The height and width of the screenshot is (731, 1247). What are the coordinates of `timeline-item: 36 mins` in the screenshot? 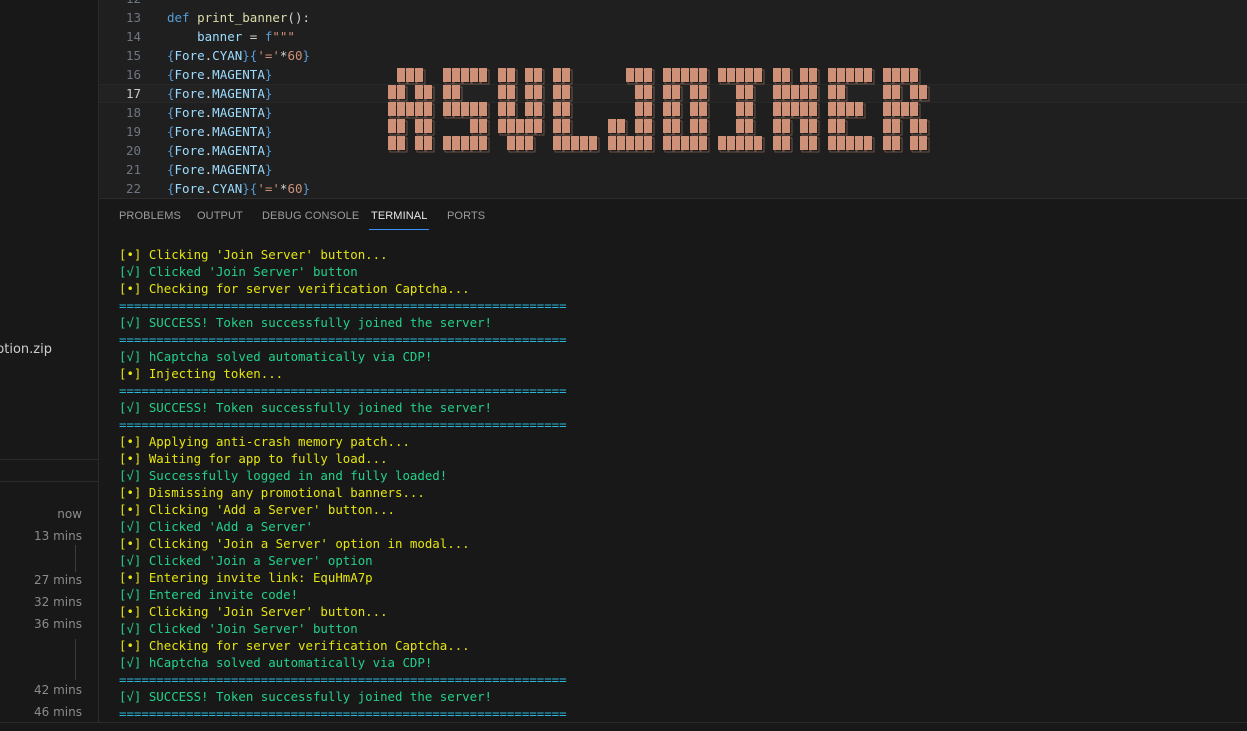 It's located at (58, 624).